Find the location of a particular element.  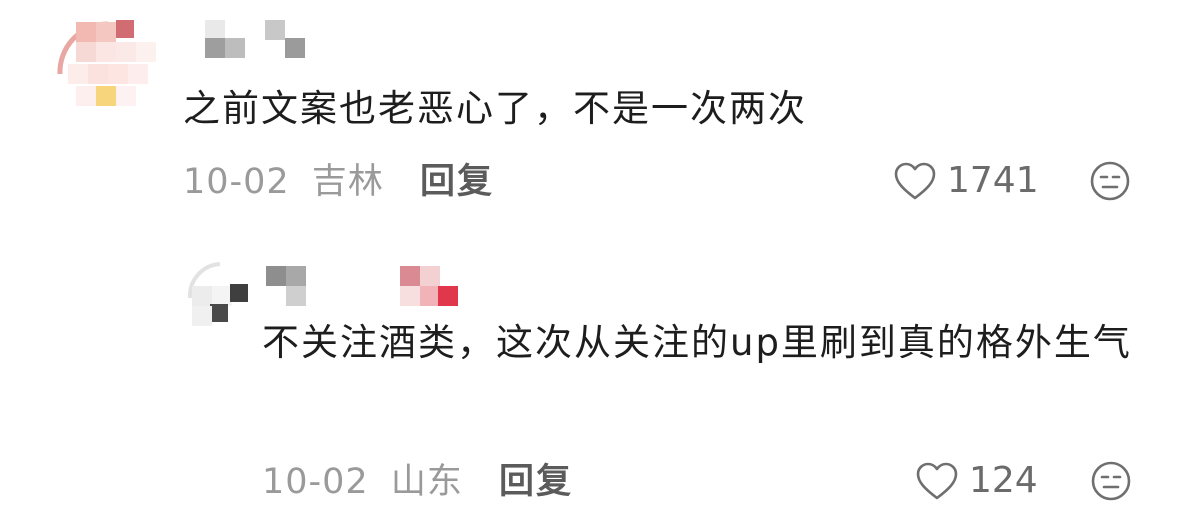

like-button: 124 is located at coordinates (976, 480).